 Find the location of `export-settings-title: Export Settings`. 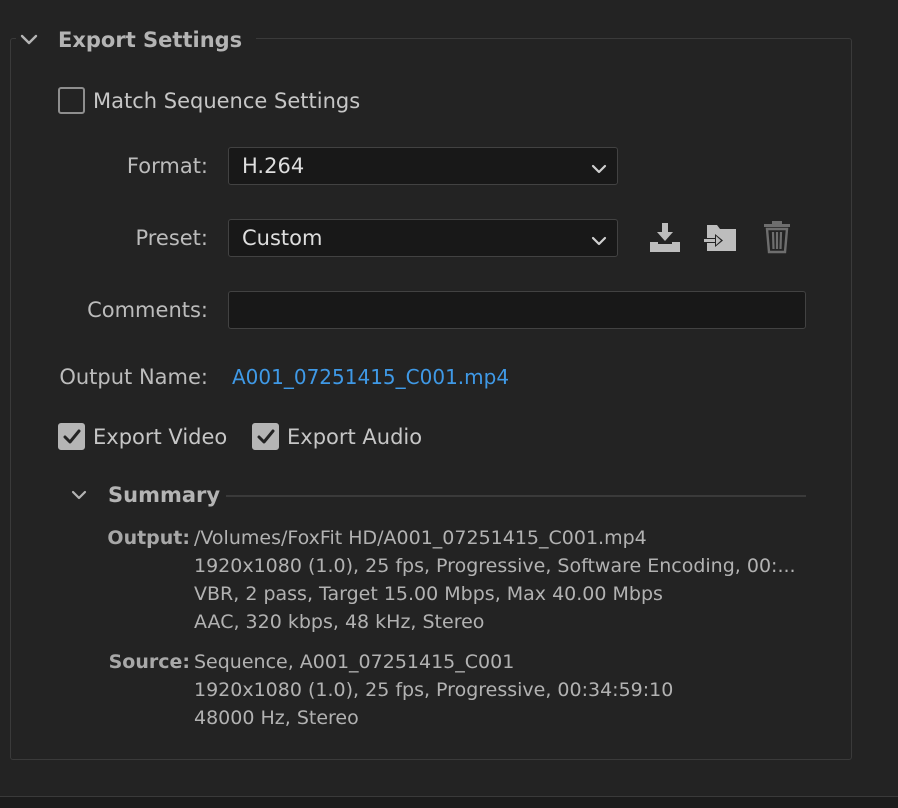

export-settings-title: Export Settings is located at coordinates (150, 40).